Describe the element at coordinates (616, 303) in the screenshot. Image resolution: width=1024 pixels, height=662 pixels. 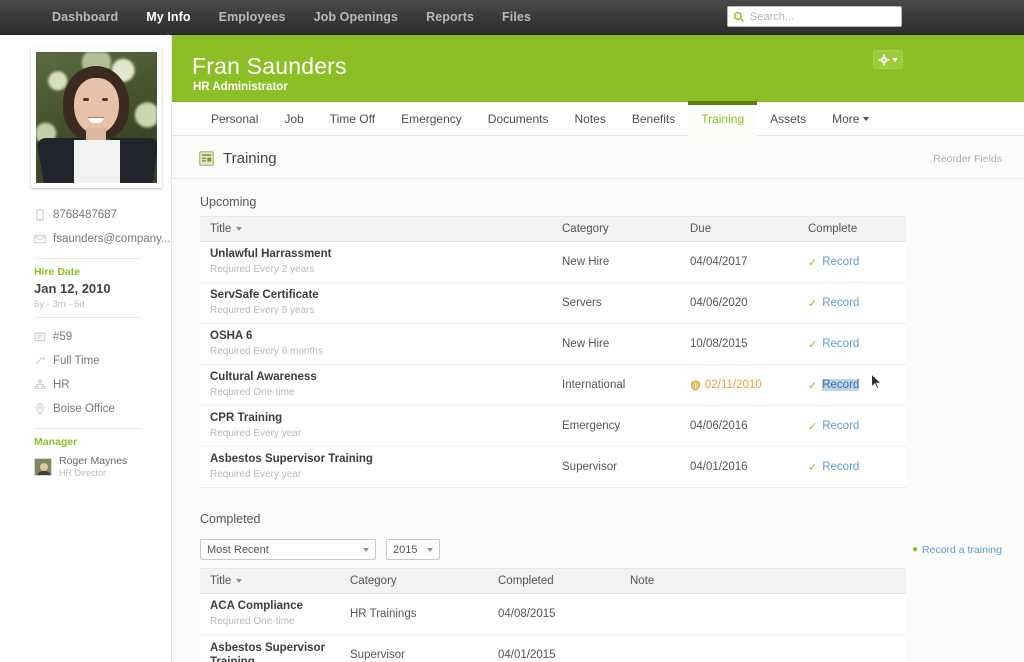
I see `cell-category: Servers` at that location.